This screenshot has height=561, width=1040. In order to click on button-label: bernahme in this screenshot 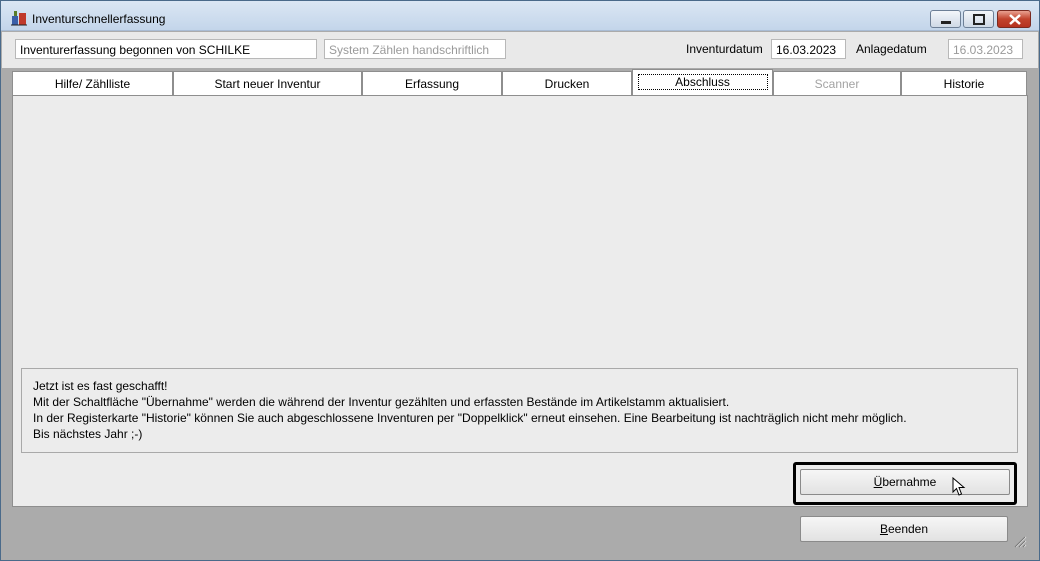, I will do `click(909, 482)`.